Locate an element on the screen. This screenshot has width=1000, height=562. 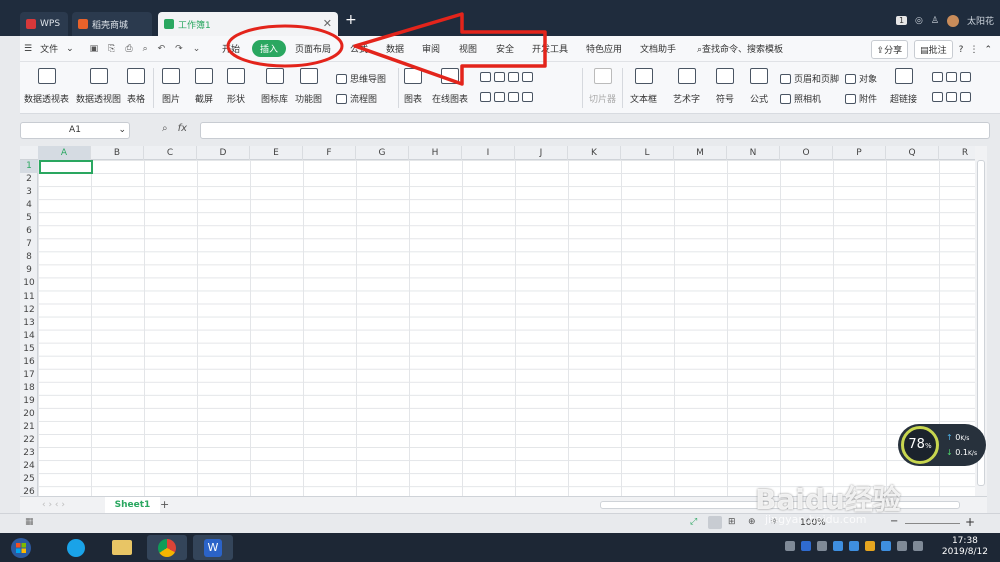
column-header: L is located at coordinates (647, 153).